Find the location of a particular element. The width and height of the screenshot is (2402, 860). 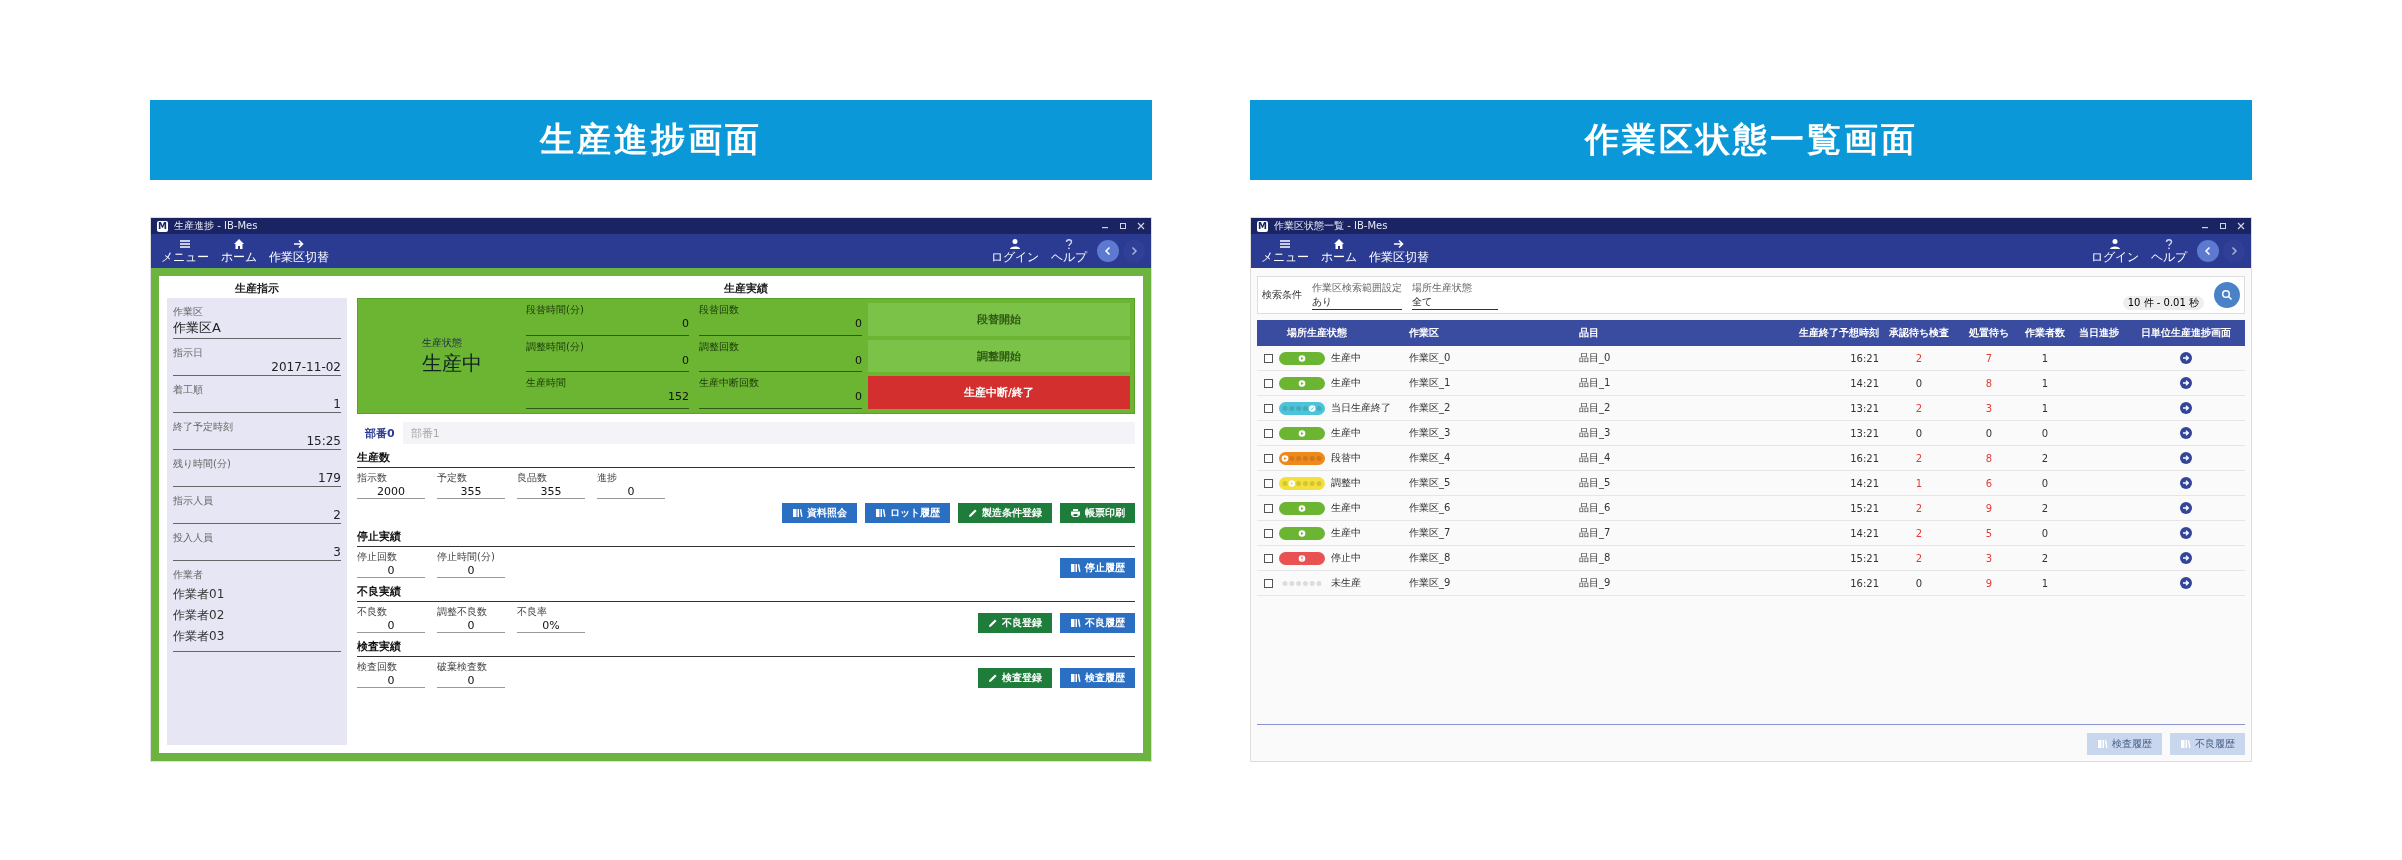

filter-field: 作業区検索範囲設定 あり is located at coordinates (1357, 295).